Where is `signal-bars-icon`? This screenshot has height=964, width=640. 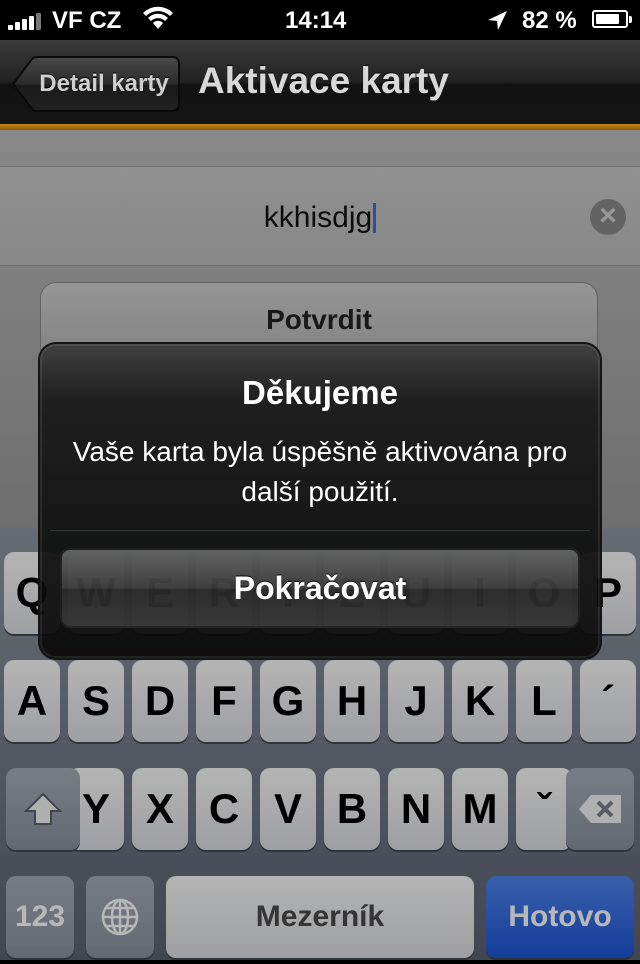 signal-bars-icon is located at coordinates (28, 20).